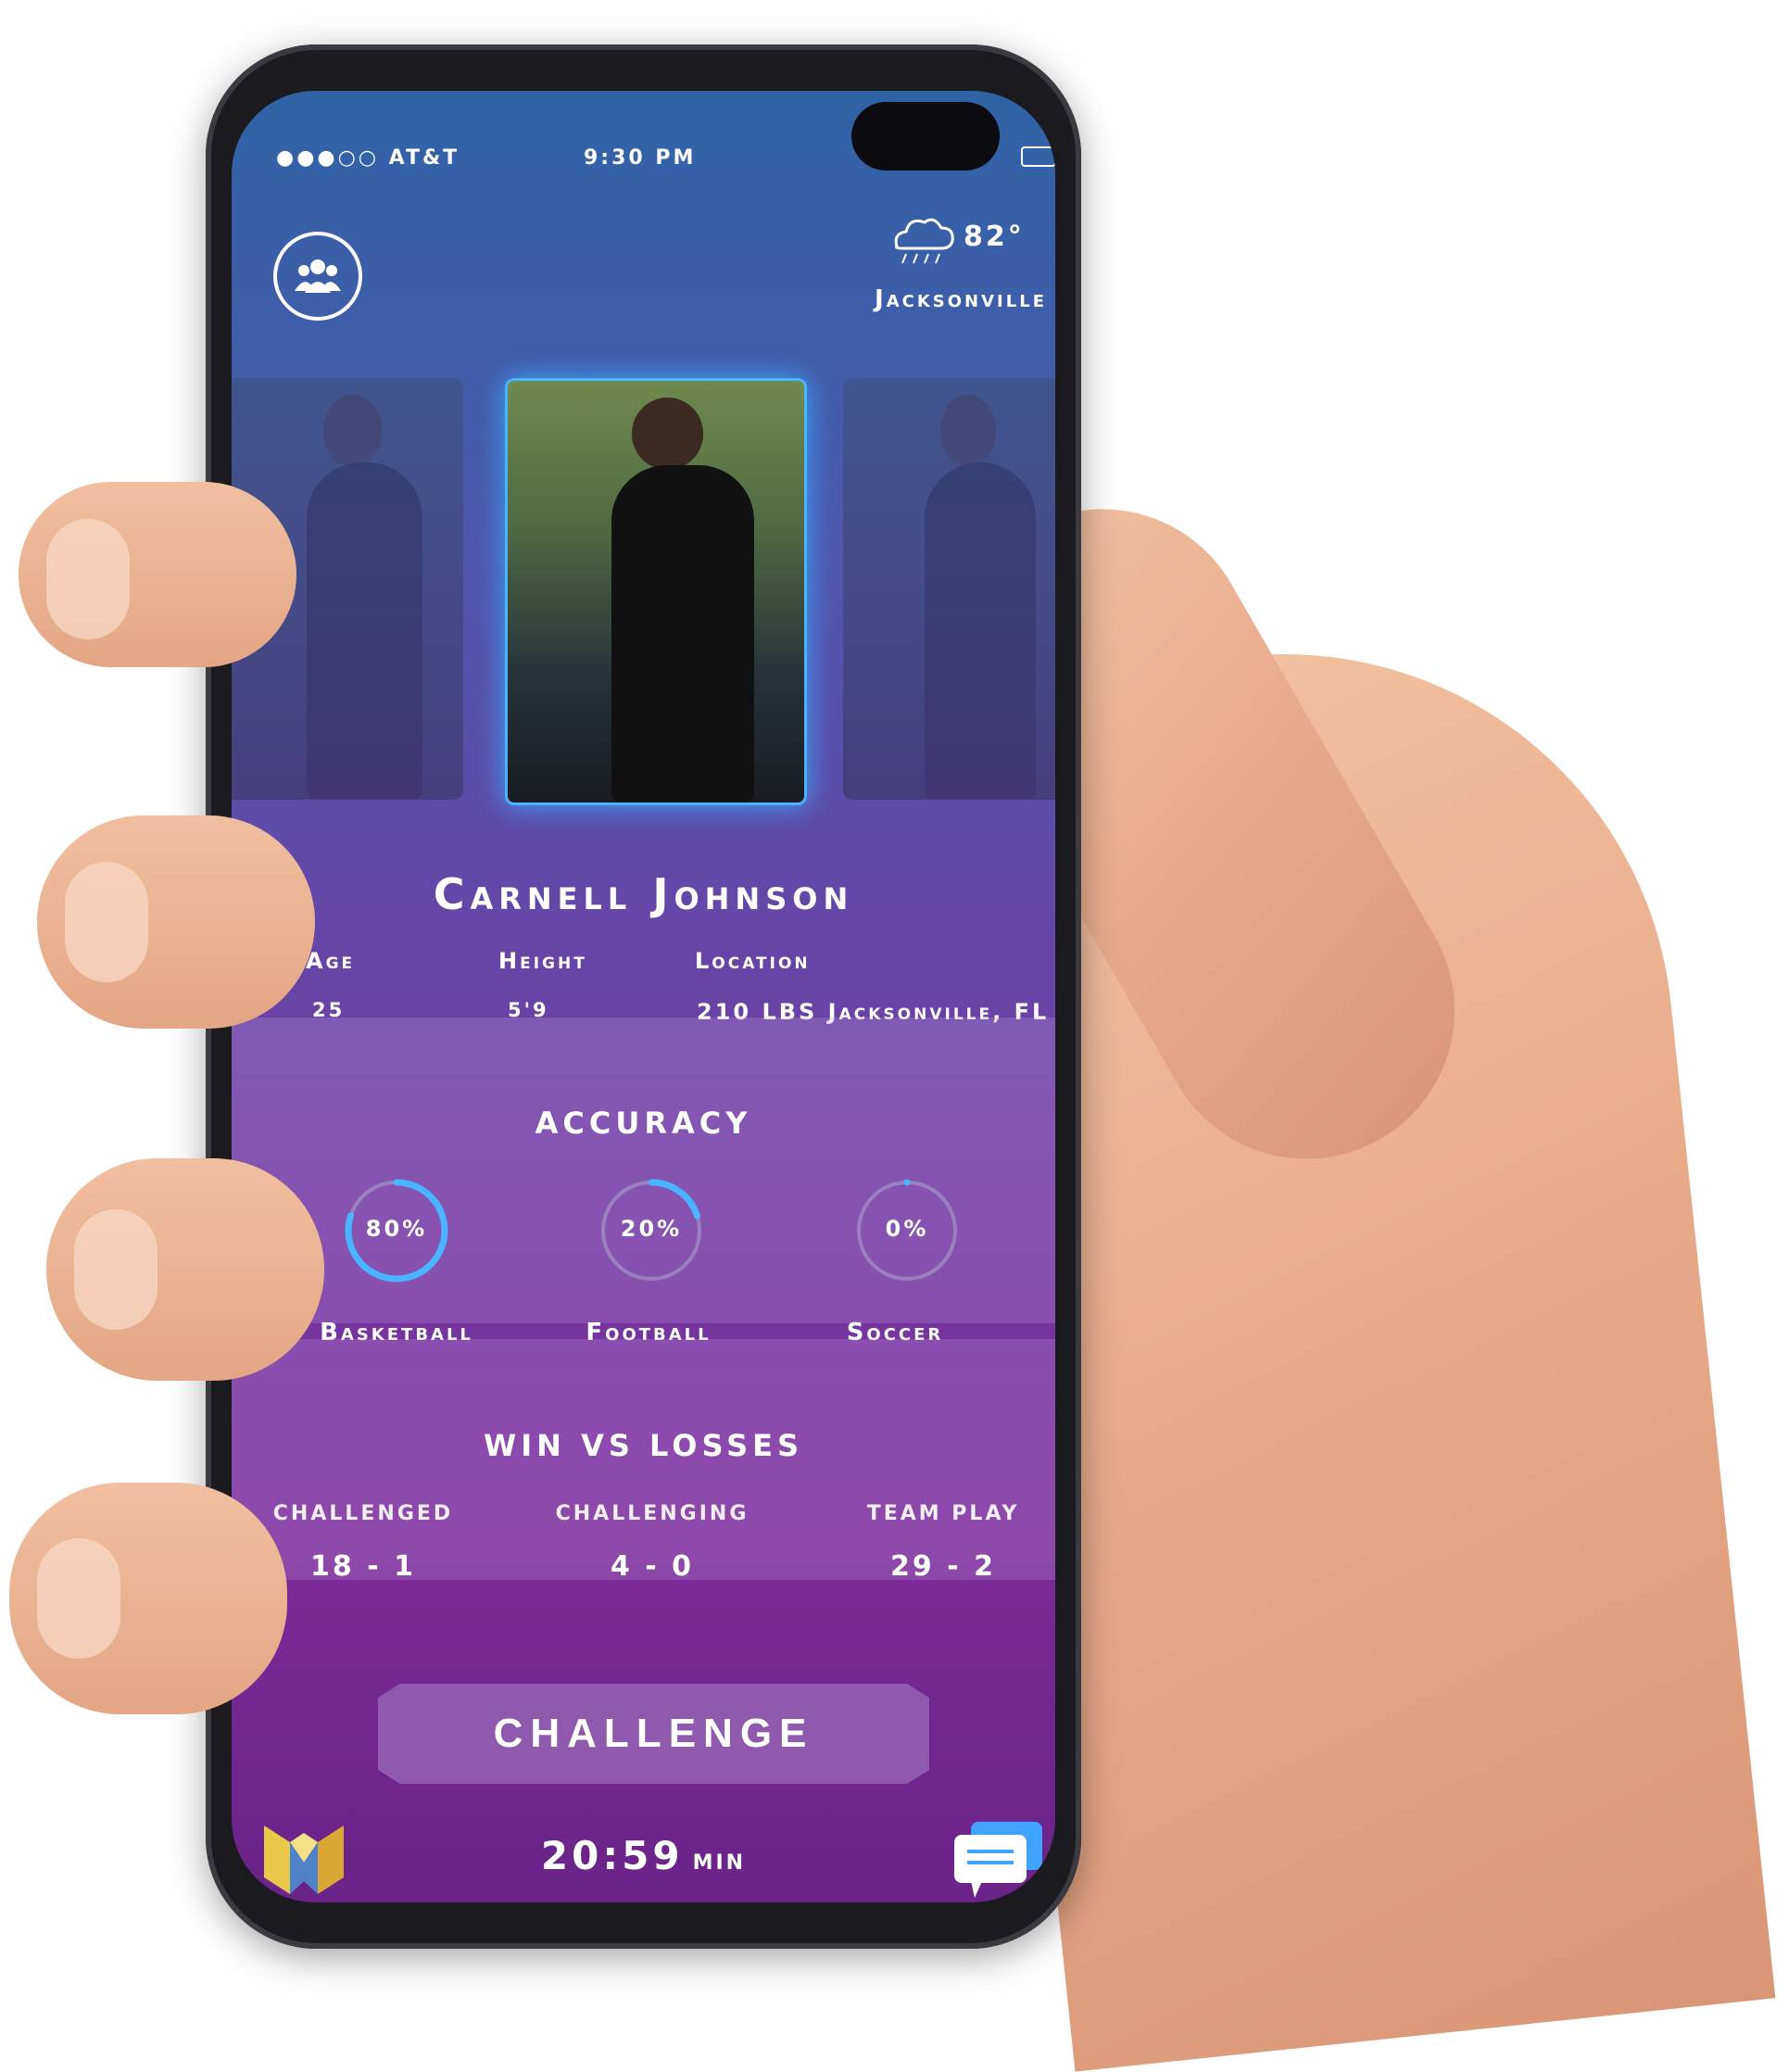 The width and height of the screenshot is (1789, 2072). What do you see at coordinates (720, 1863) in the screenshot?
I see `timer-unit: MIN` at bounding box center [720, 1863].